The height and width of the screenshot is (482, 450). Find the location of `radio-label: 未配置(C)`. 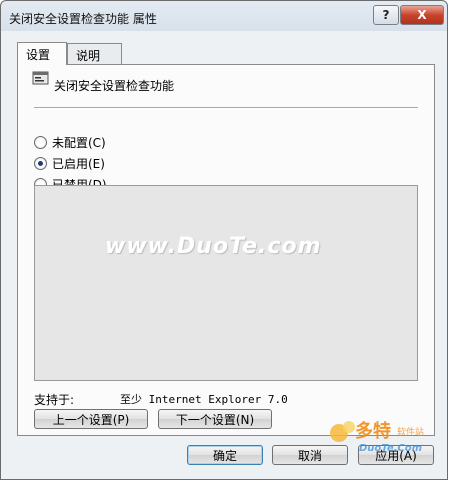

radio-label: 未配置(C) is located at coordinates (79, 142).